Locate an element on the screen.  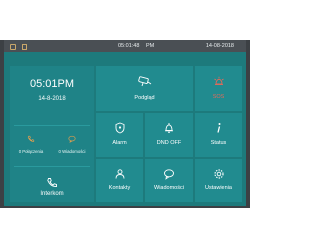
tile-kontakty: Kontakty is located at coordinates (119, 180).